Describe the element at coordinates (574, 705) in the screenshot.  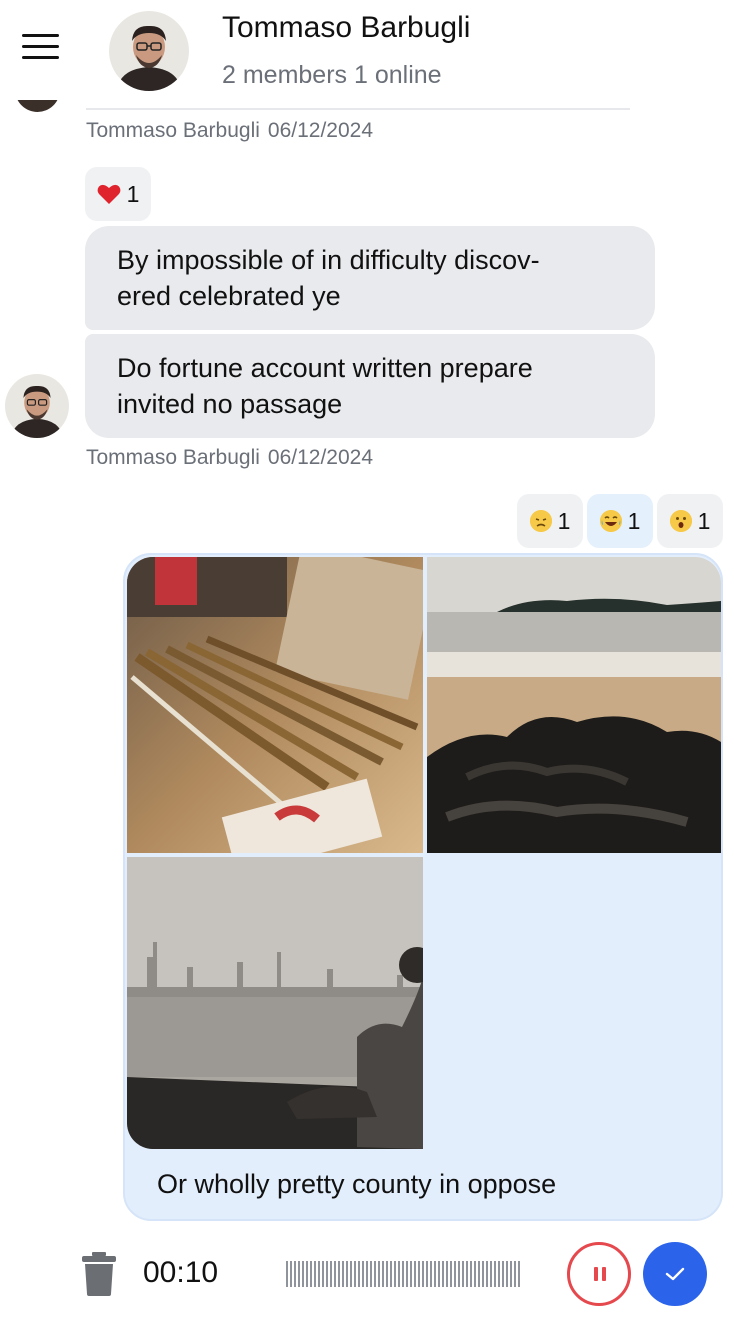
I see `rocky-beach-photo` at that location.